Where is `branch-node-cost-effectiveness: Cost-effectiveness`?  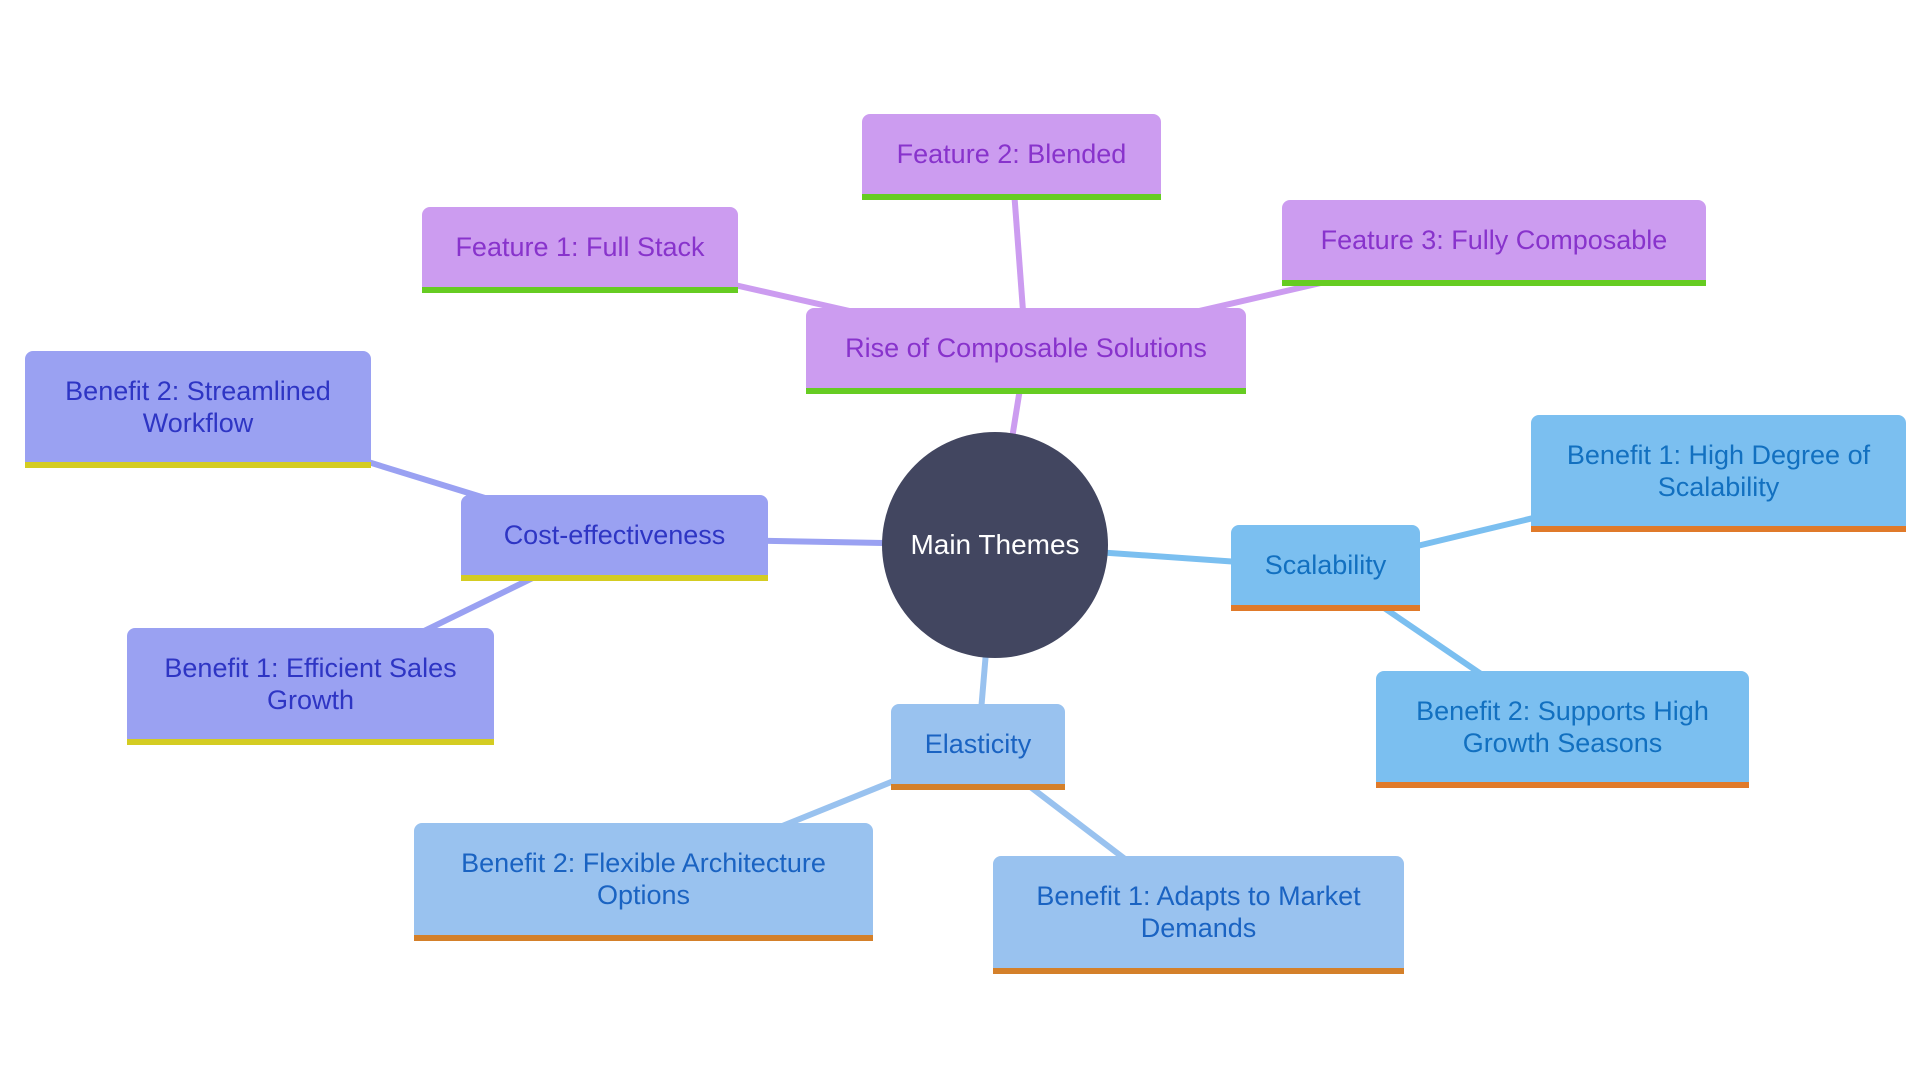 branch-node-cost-effectiveness: Cost-effectiveness is located at coordinates (614, 538).